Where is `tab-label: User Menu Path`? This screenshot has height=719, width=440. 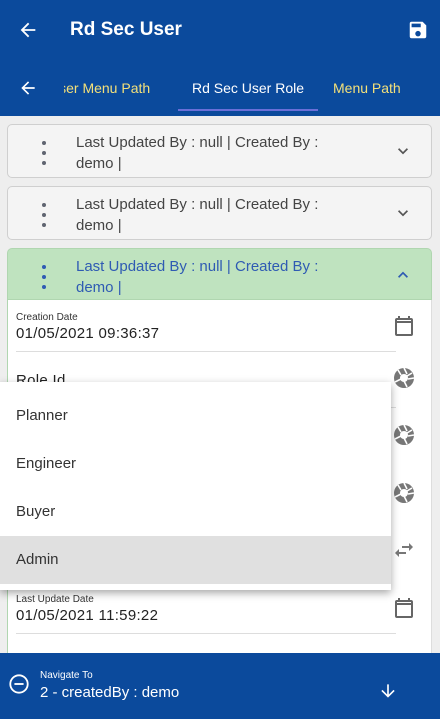
tab-label: User Menu Path is located at coordinates (107, 88).